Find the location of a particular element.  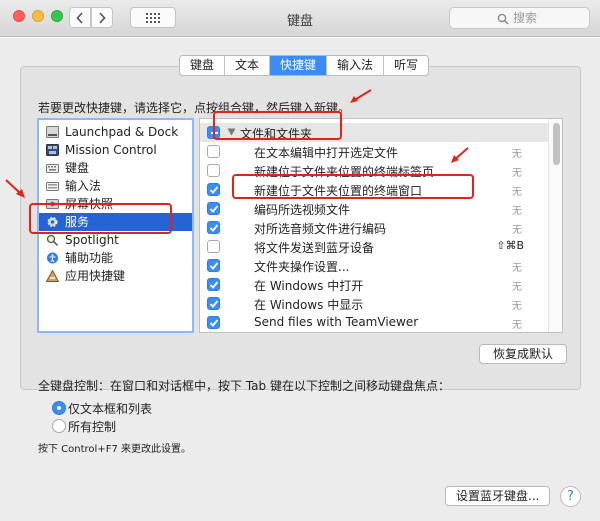

category-item-input-sources: 输入法 is located at coordinates (115, 186).